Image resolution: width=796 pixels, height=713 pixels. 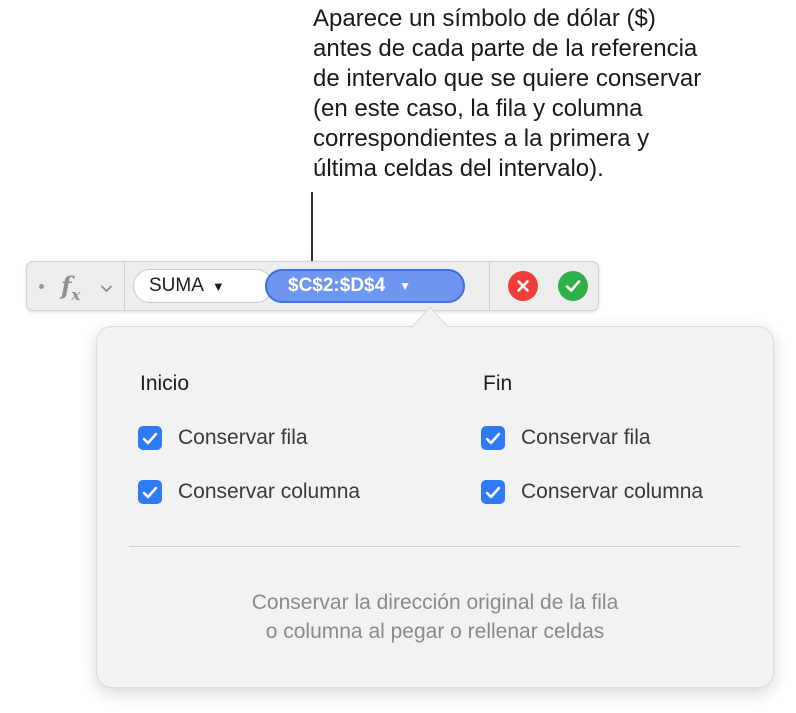 I want to click on range-reference-label: $C$2:$D$4, so click(x=337, y=285).